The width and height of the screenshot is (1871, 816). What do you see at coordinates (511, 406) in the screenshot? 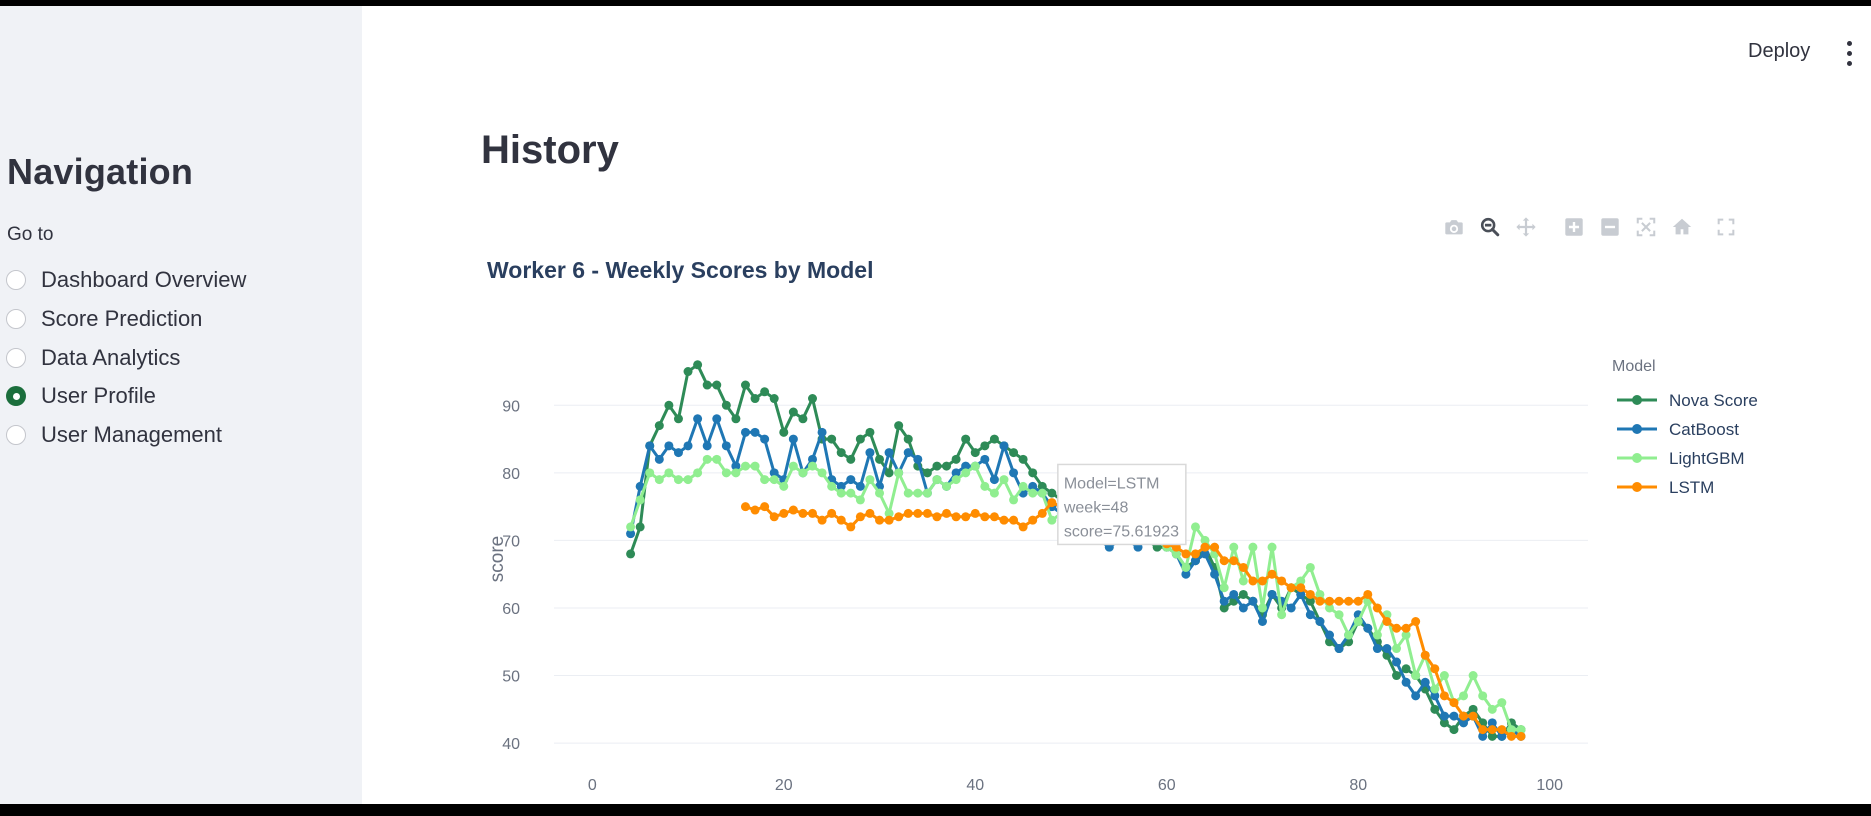
I see `y-tick-label: 90` at bounding box center [511, 406].